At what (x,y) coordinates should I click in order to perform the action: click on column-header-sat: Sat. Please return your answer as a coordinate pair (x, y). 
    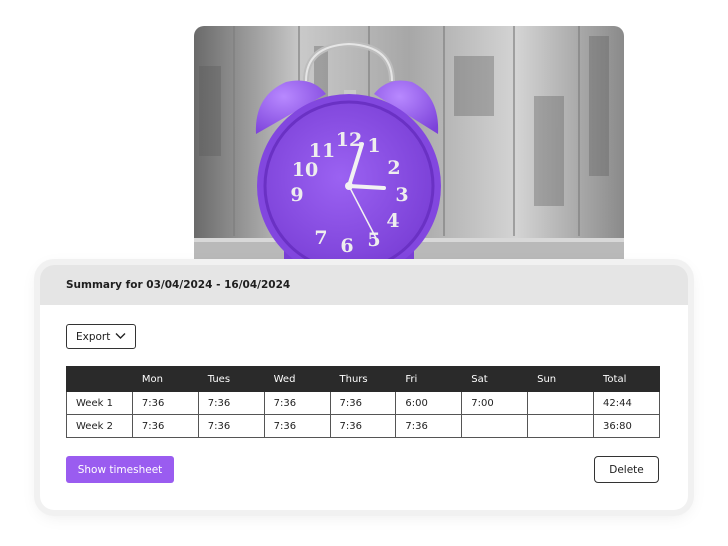
    Looking at the image, I should click on (495, 379).